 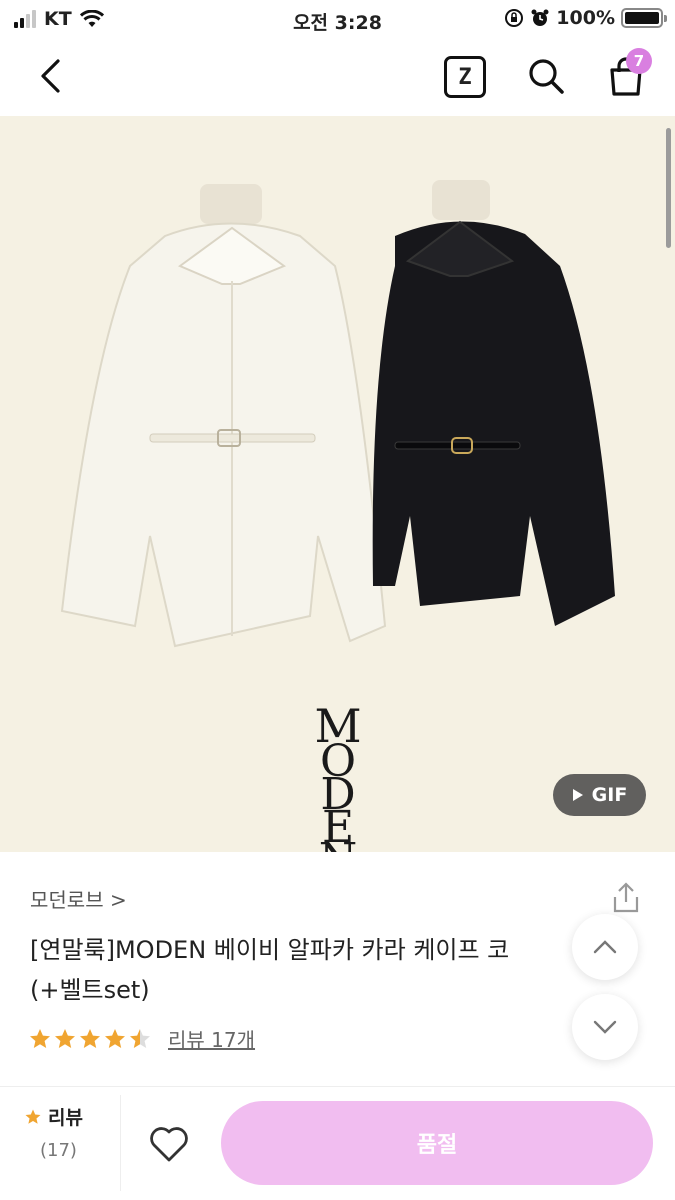 I want to click on rating-row: 리뷰 17개, so click(x=141, y=1038).